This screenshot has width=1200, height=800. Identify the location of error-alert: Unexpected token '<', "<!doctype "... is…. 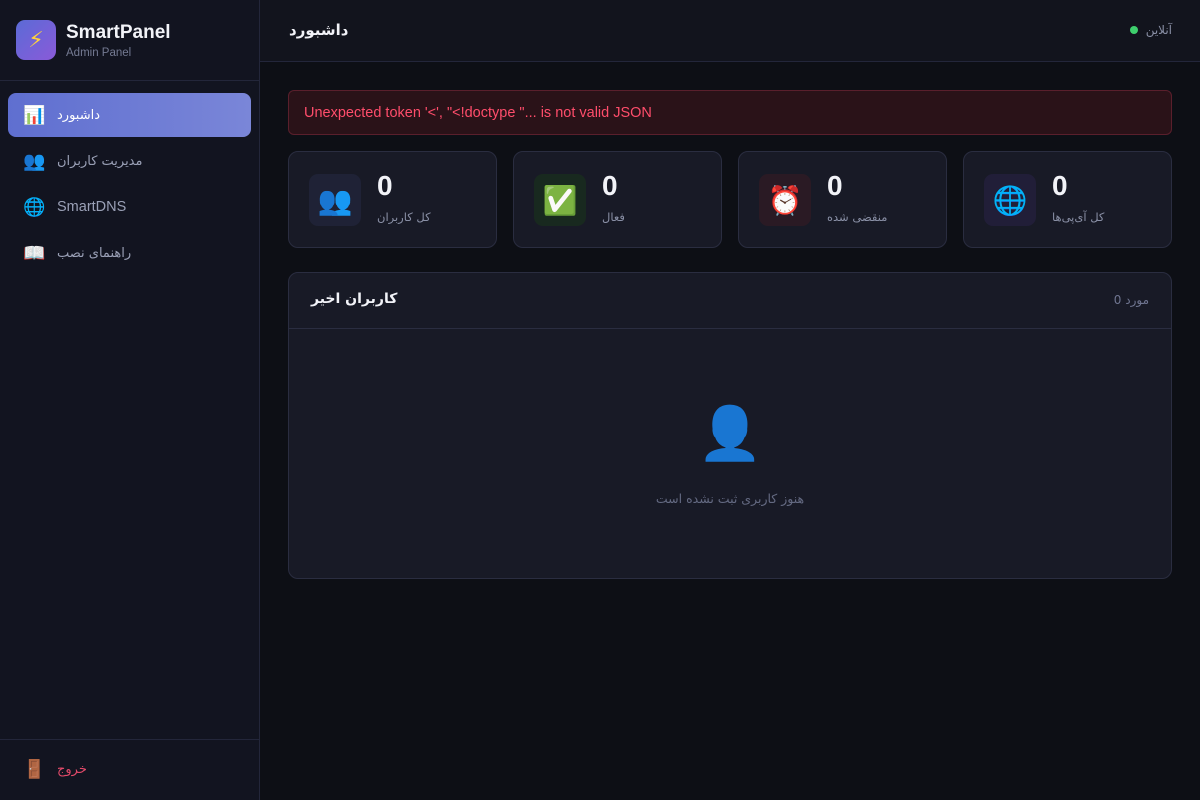
(730, 112).